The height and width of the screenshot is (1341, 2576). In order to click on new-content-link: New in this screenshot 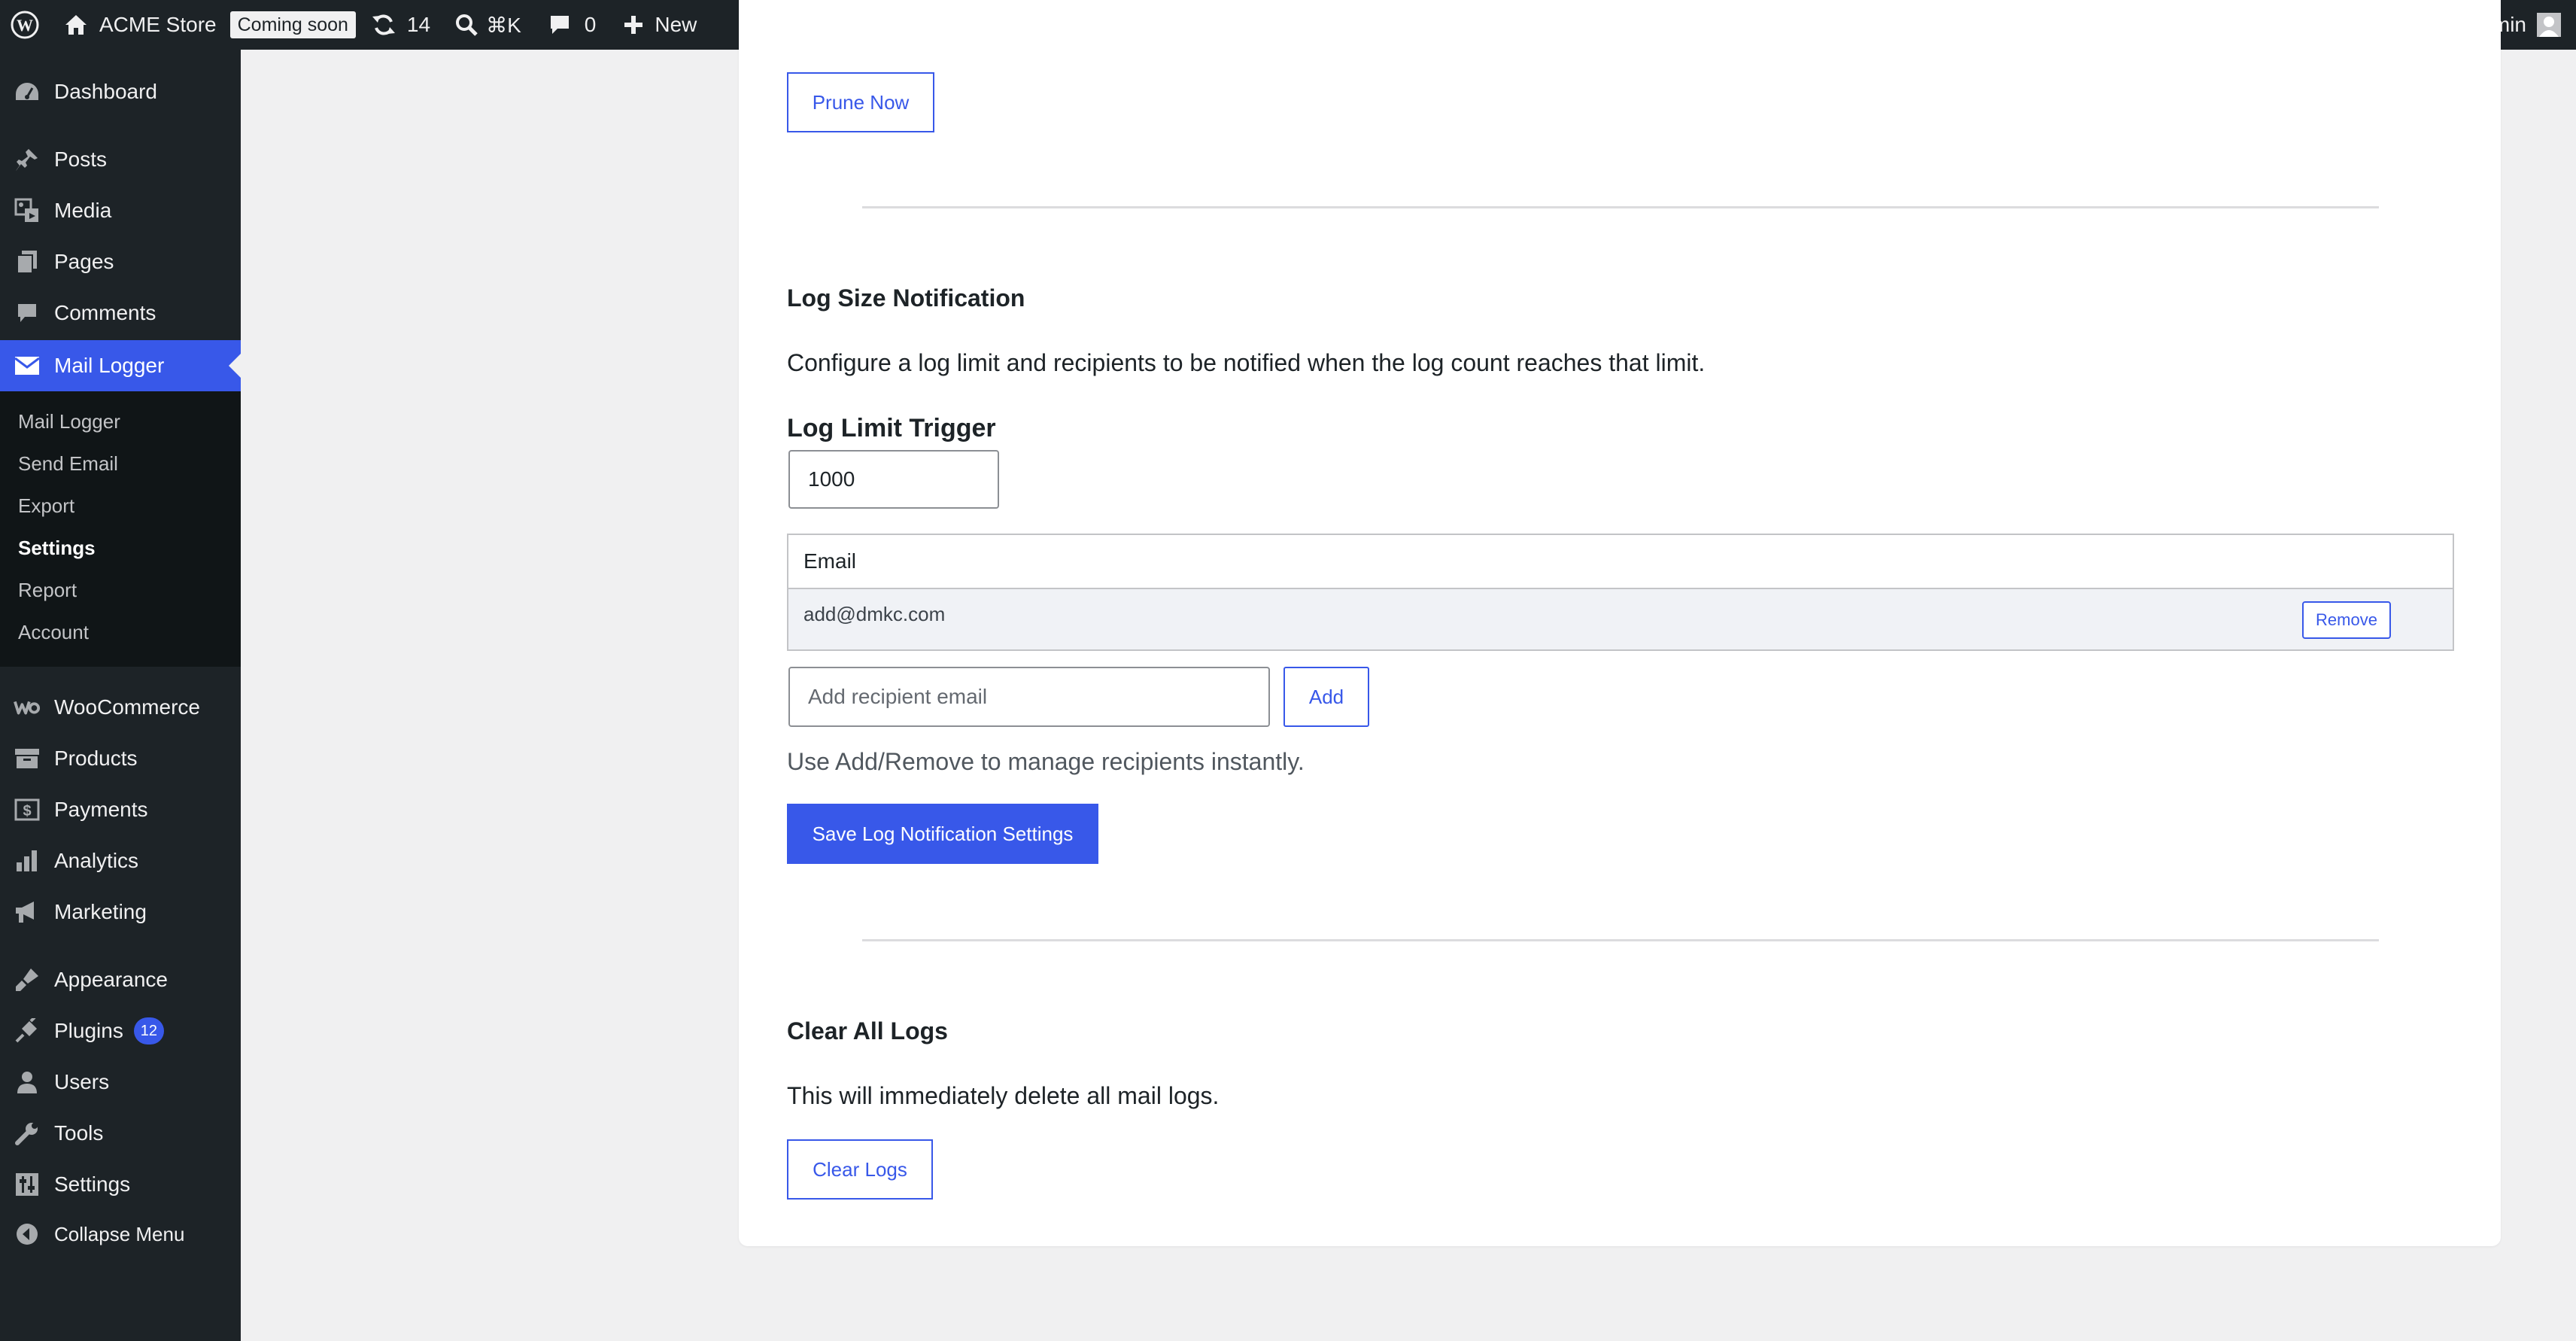, I will do `click(660, 25)`.